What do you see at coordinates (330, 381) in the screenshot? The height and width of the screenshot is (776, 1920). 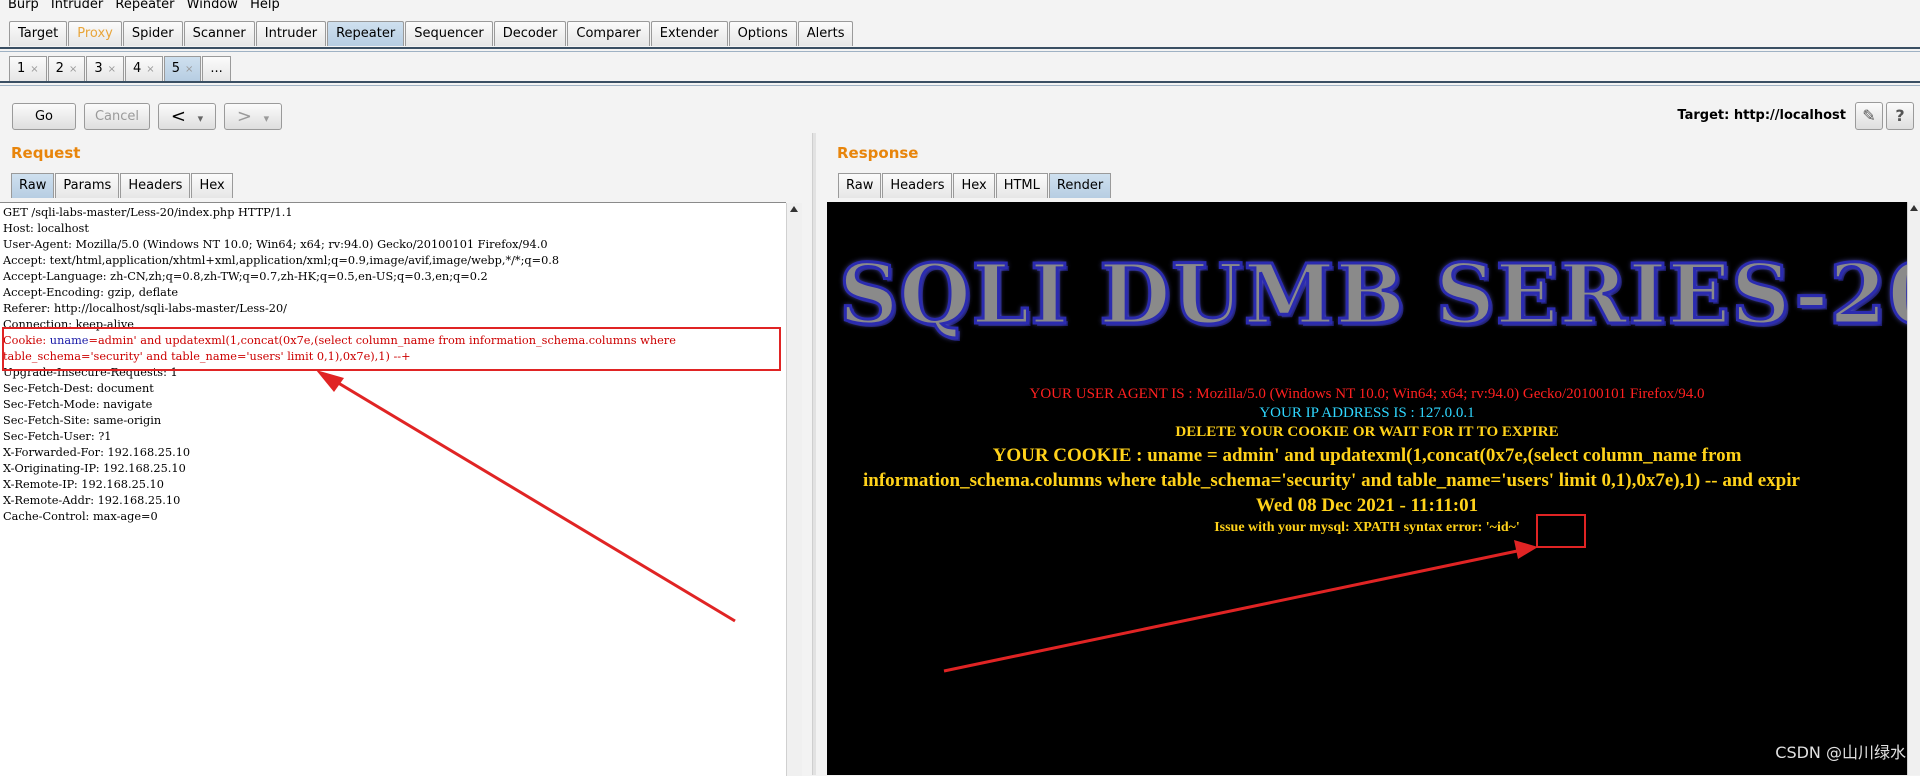 I see `arrow-head-request` at bounding box center [330, 381].